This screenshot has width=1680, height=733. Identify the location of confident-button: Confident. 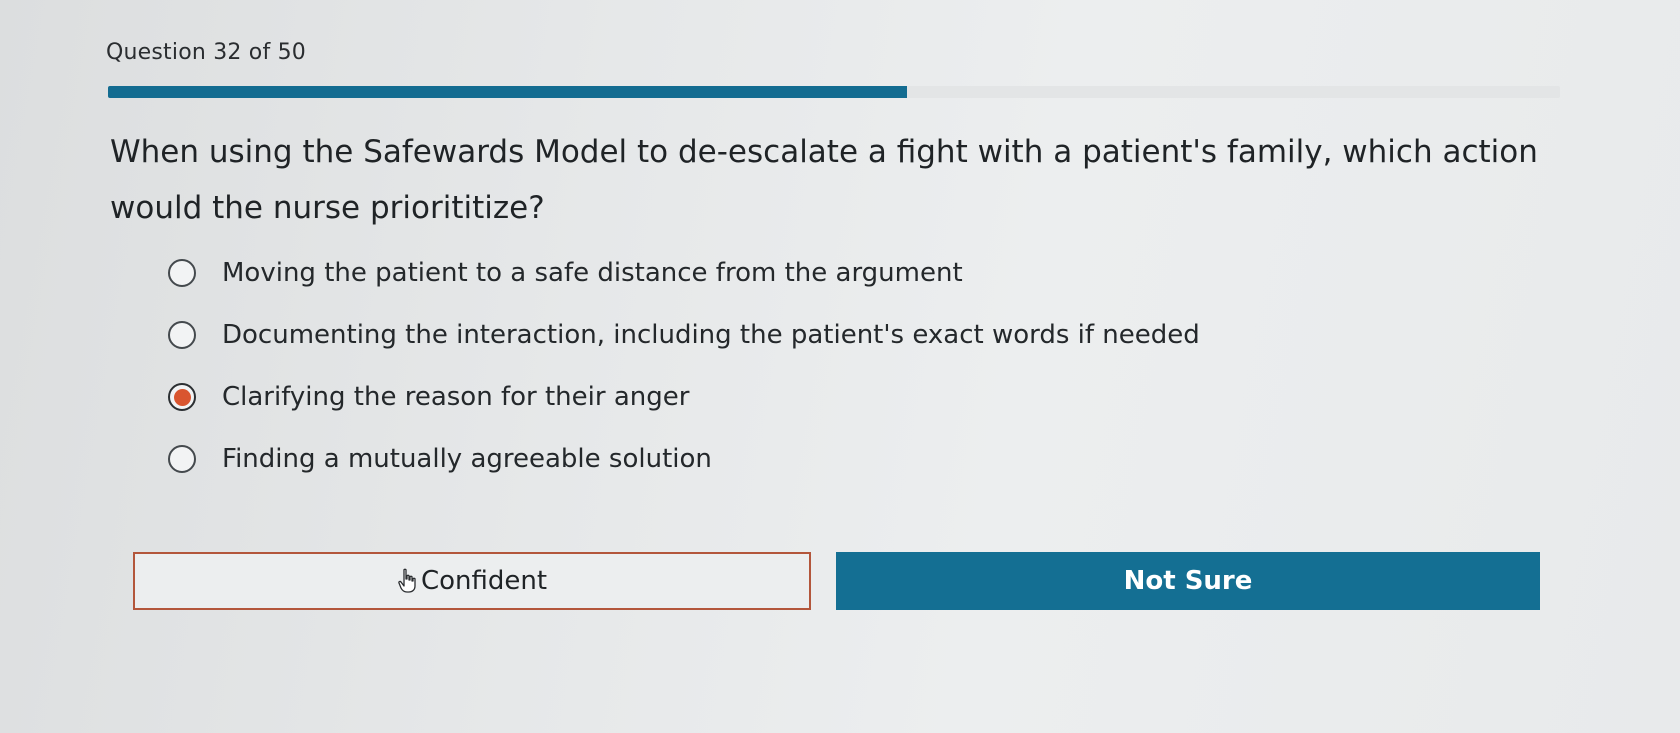
(472, 581).